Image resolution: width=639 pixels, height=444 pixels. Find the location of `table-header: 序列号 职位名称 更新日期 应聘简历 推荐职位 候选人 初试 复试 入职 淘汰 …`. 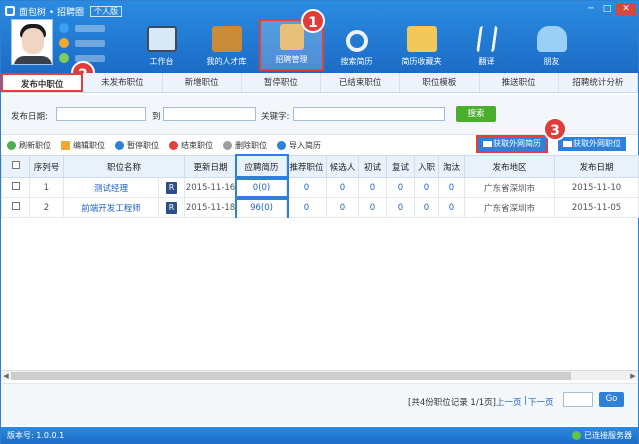

table-header: 序列号 职位名称 更新日期 应聘简历 推荐职位 候选人 初试 复试 入职 淘汰 … is located at coordinates (320, 166).